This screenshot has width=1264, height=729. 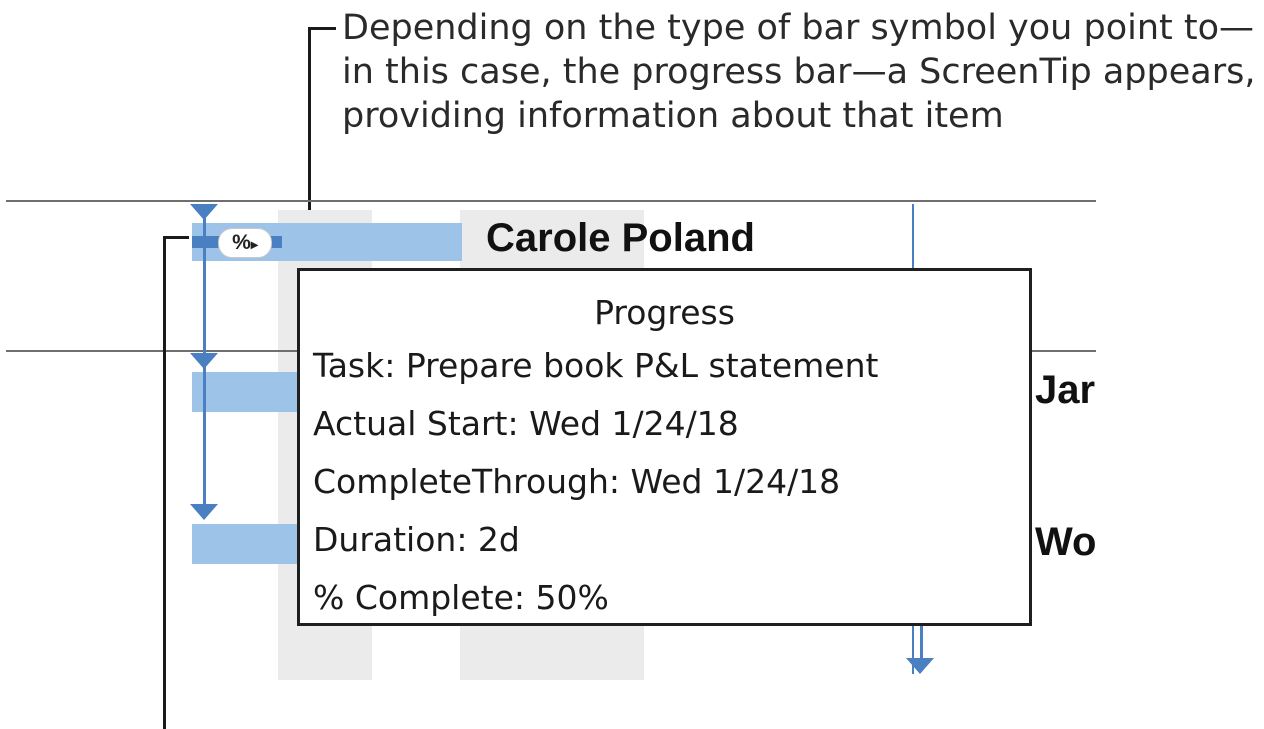 What do you see at coordinates (1065, 390) in the screenshot?
I see `resource-label-row2-partial: Jar` at bounding box center [1065, 390].